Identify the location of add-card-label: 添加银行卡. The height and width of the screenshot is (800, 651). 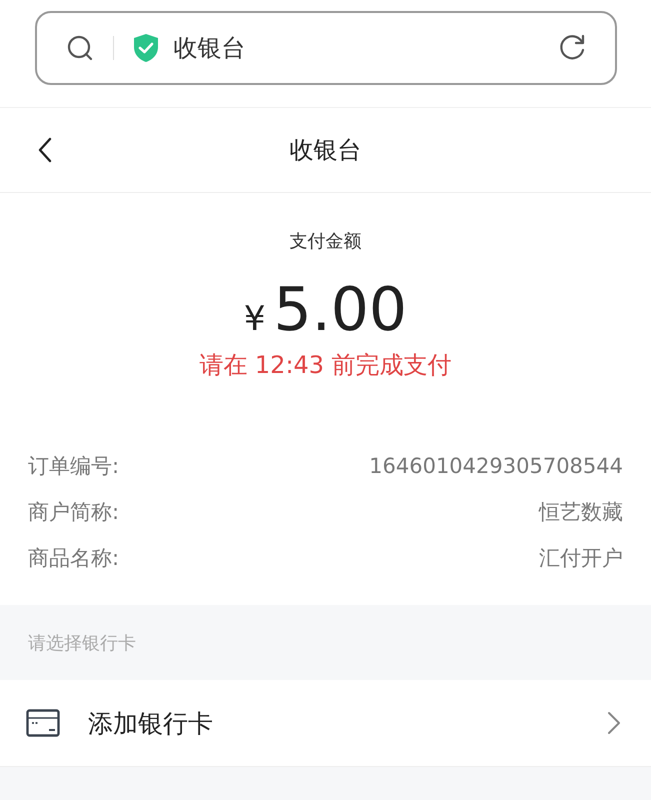
(150, 724).